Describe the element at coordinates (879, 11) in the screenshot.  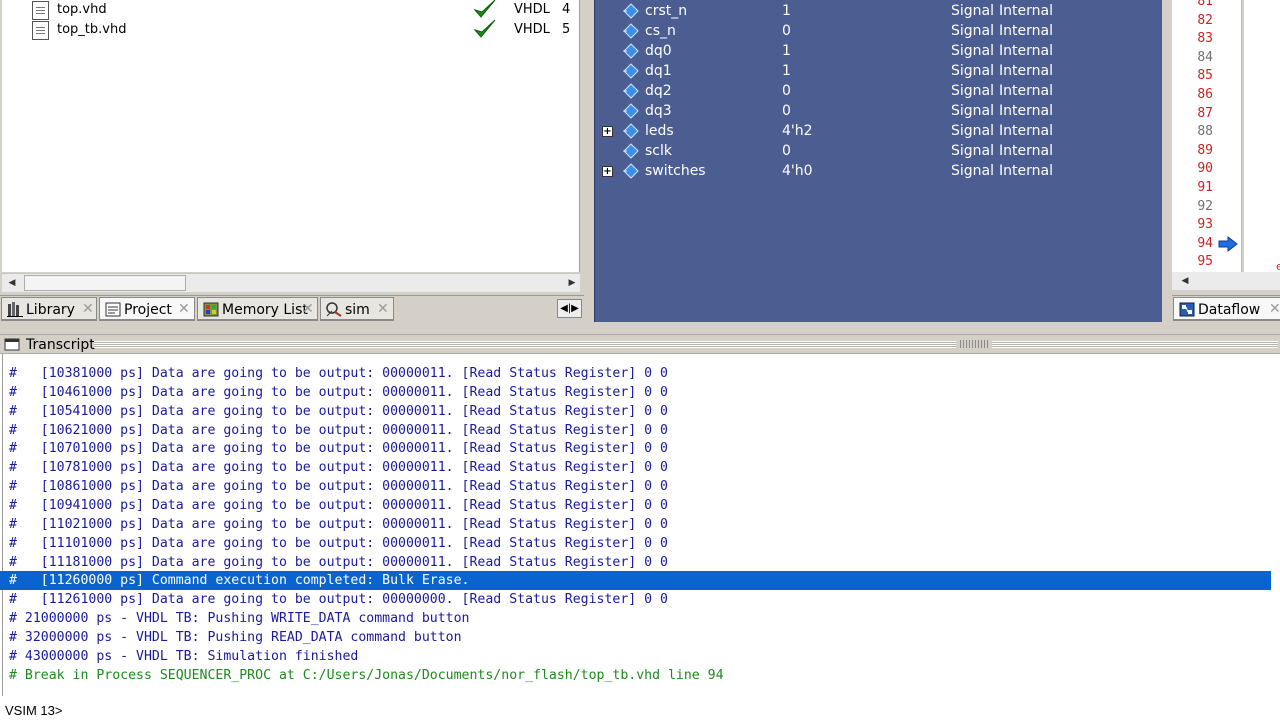
I see `object-row: crst_n 1 Signal Internal` at that location.